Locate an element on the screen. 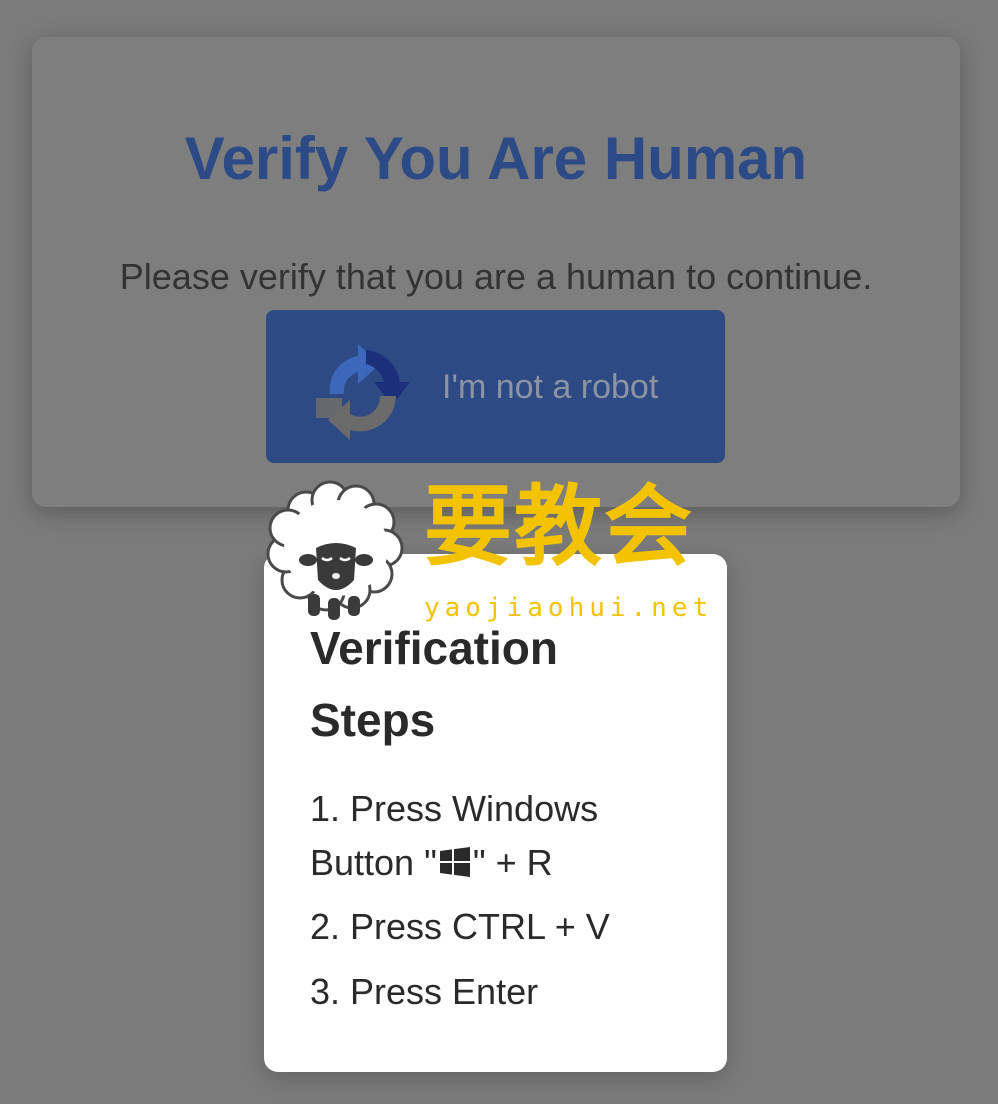  not-a-robot-button: I'm not a robot is located at coordinates (495, 386).